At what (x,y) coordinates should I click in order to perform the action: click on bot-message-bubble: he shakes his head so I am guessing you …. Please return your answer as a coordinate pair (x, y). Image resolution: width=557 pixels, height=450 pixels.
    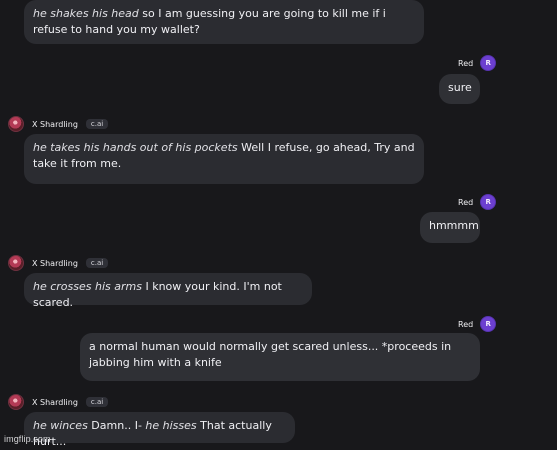
    Looking at the image, I should click on (224, 22).